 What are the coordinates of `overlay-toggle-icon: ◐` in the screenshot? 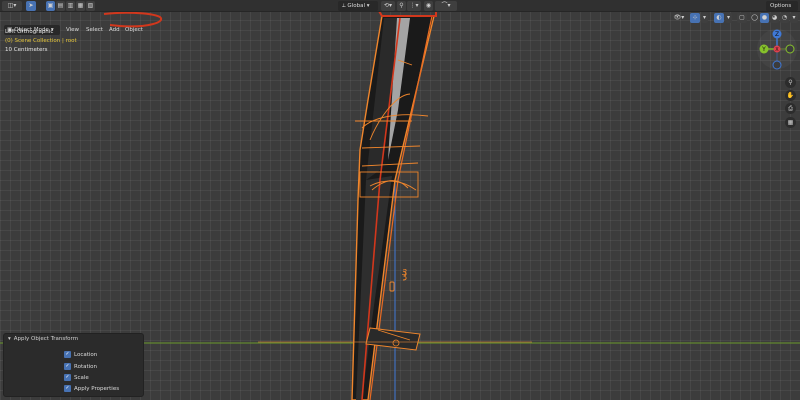 It's located at (719, 18).